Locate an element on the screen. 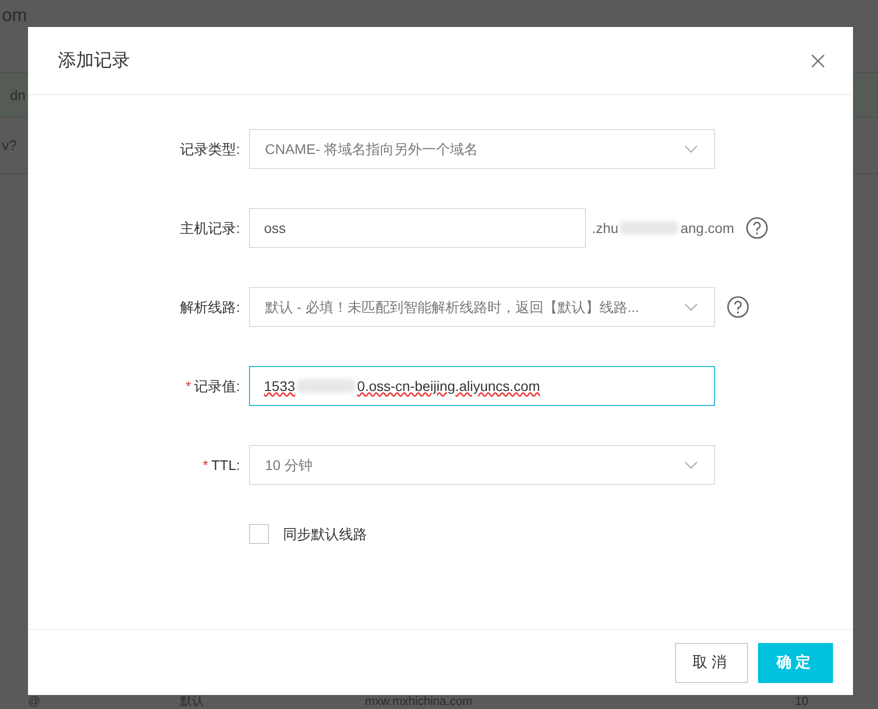  field-label: TTL: is located at coordinates (225, 465).